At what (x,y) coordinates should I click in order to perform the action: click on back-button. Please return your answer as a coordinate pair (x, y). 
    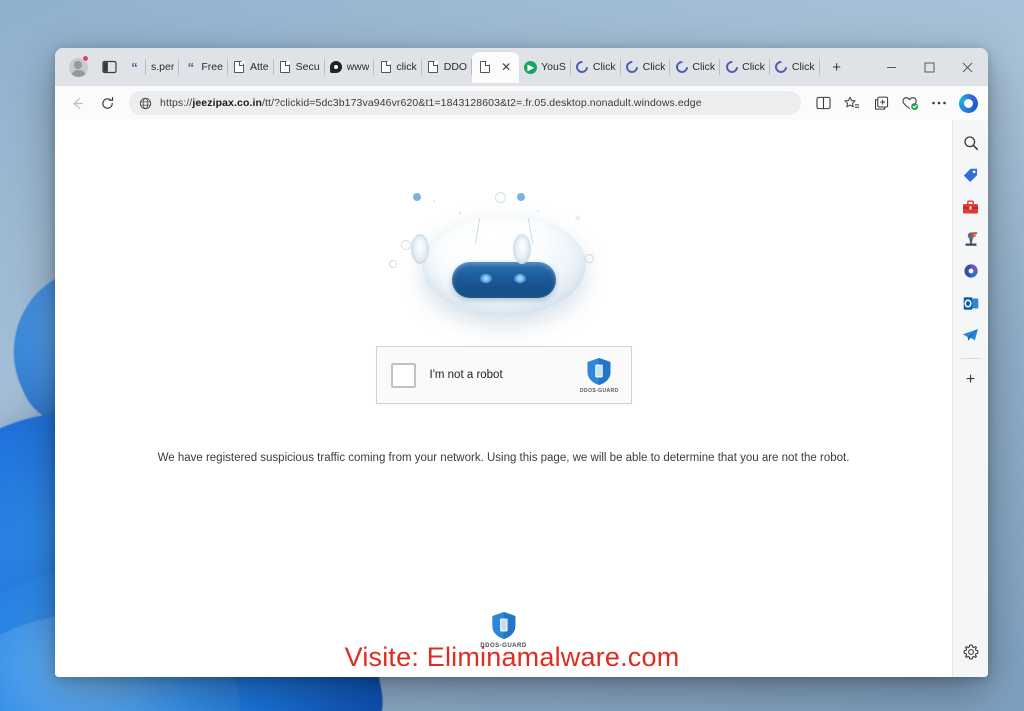
    Looking at the image, I should click on (77, 103).